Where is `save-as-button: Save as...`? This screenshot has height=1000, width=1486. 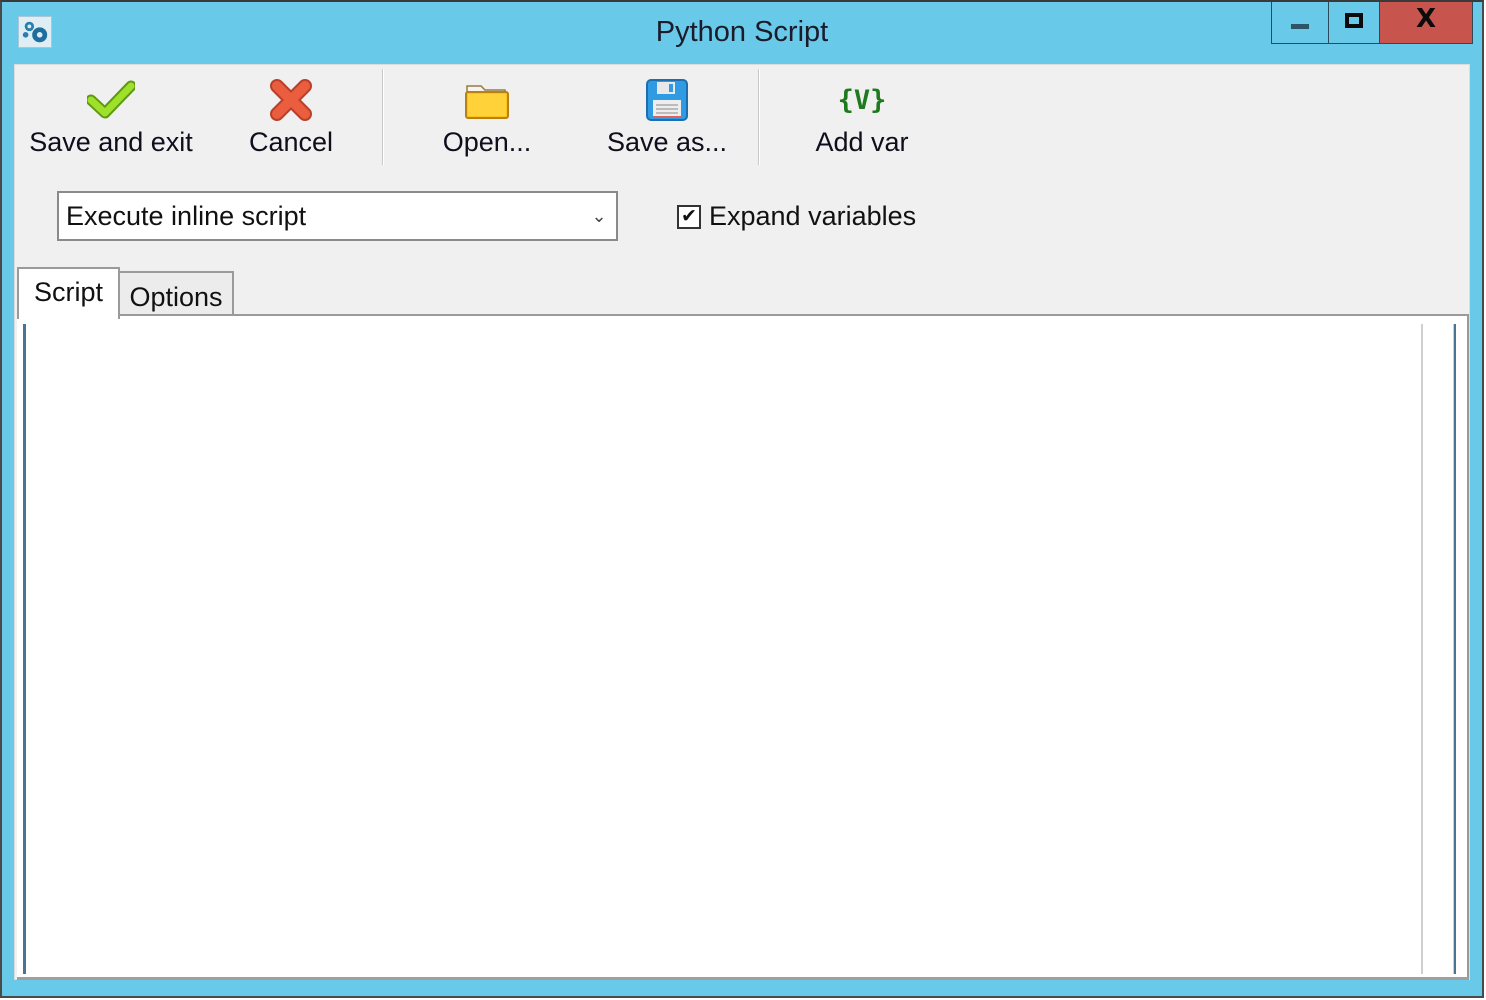
save-as-button: Save as... is located at coordinates (667, 117).